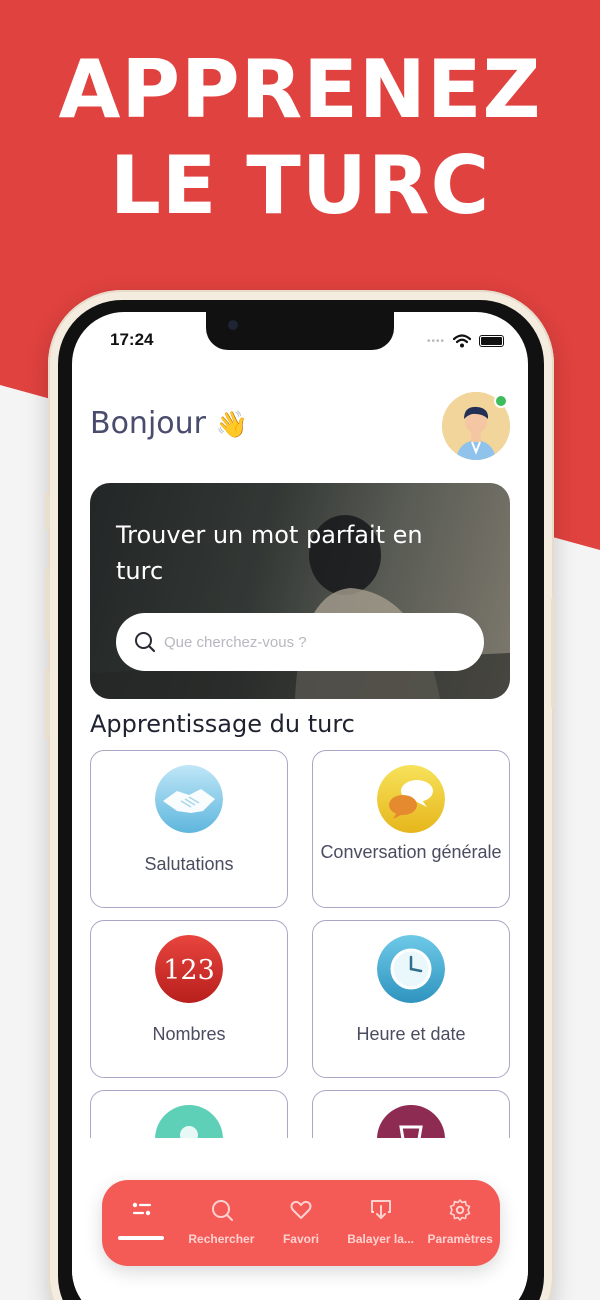  I want to click on battery-icon, so click(491, 341).